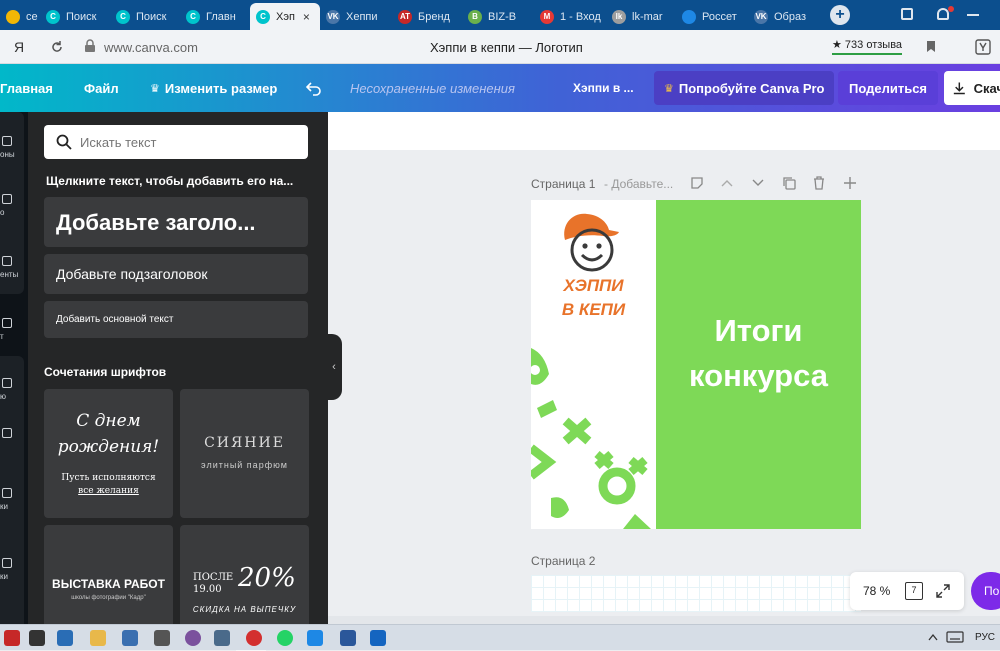 This screenshot has height=651, width=1000. Describe the element at coordinates (888, 88) in the screenshot. I see `share-button: Поделиться` at that location.